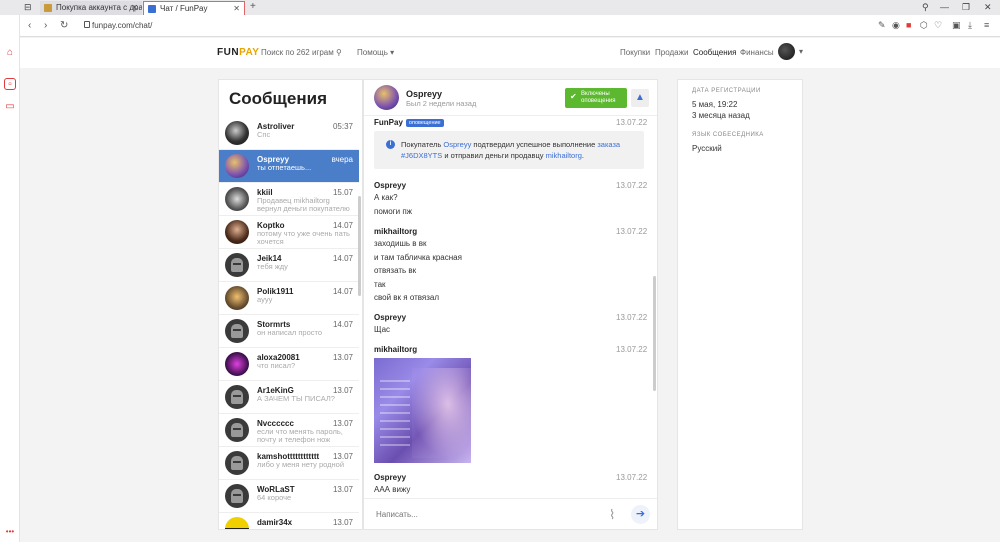 The width and height of the screenshot is (1000, 542). I want to click on download-icon: ⤓, so click(970, 25).